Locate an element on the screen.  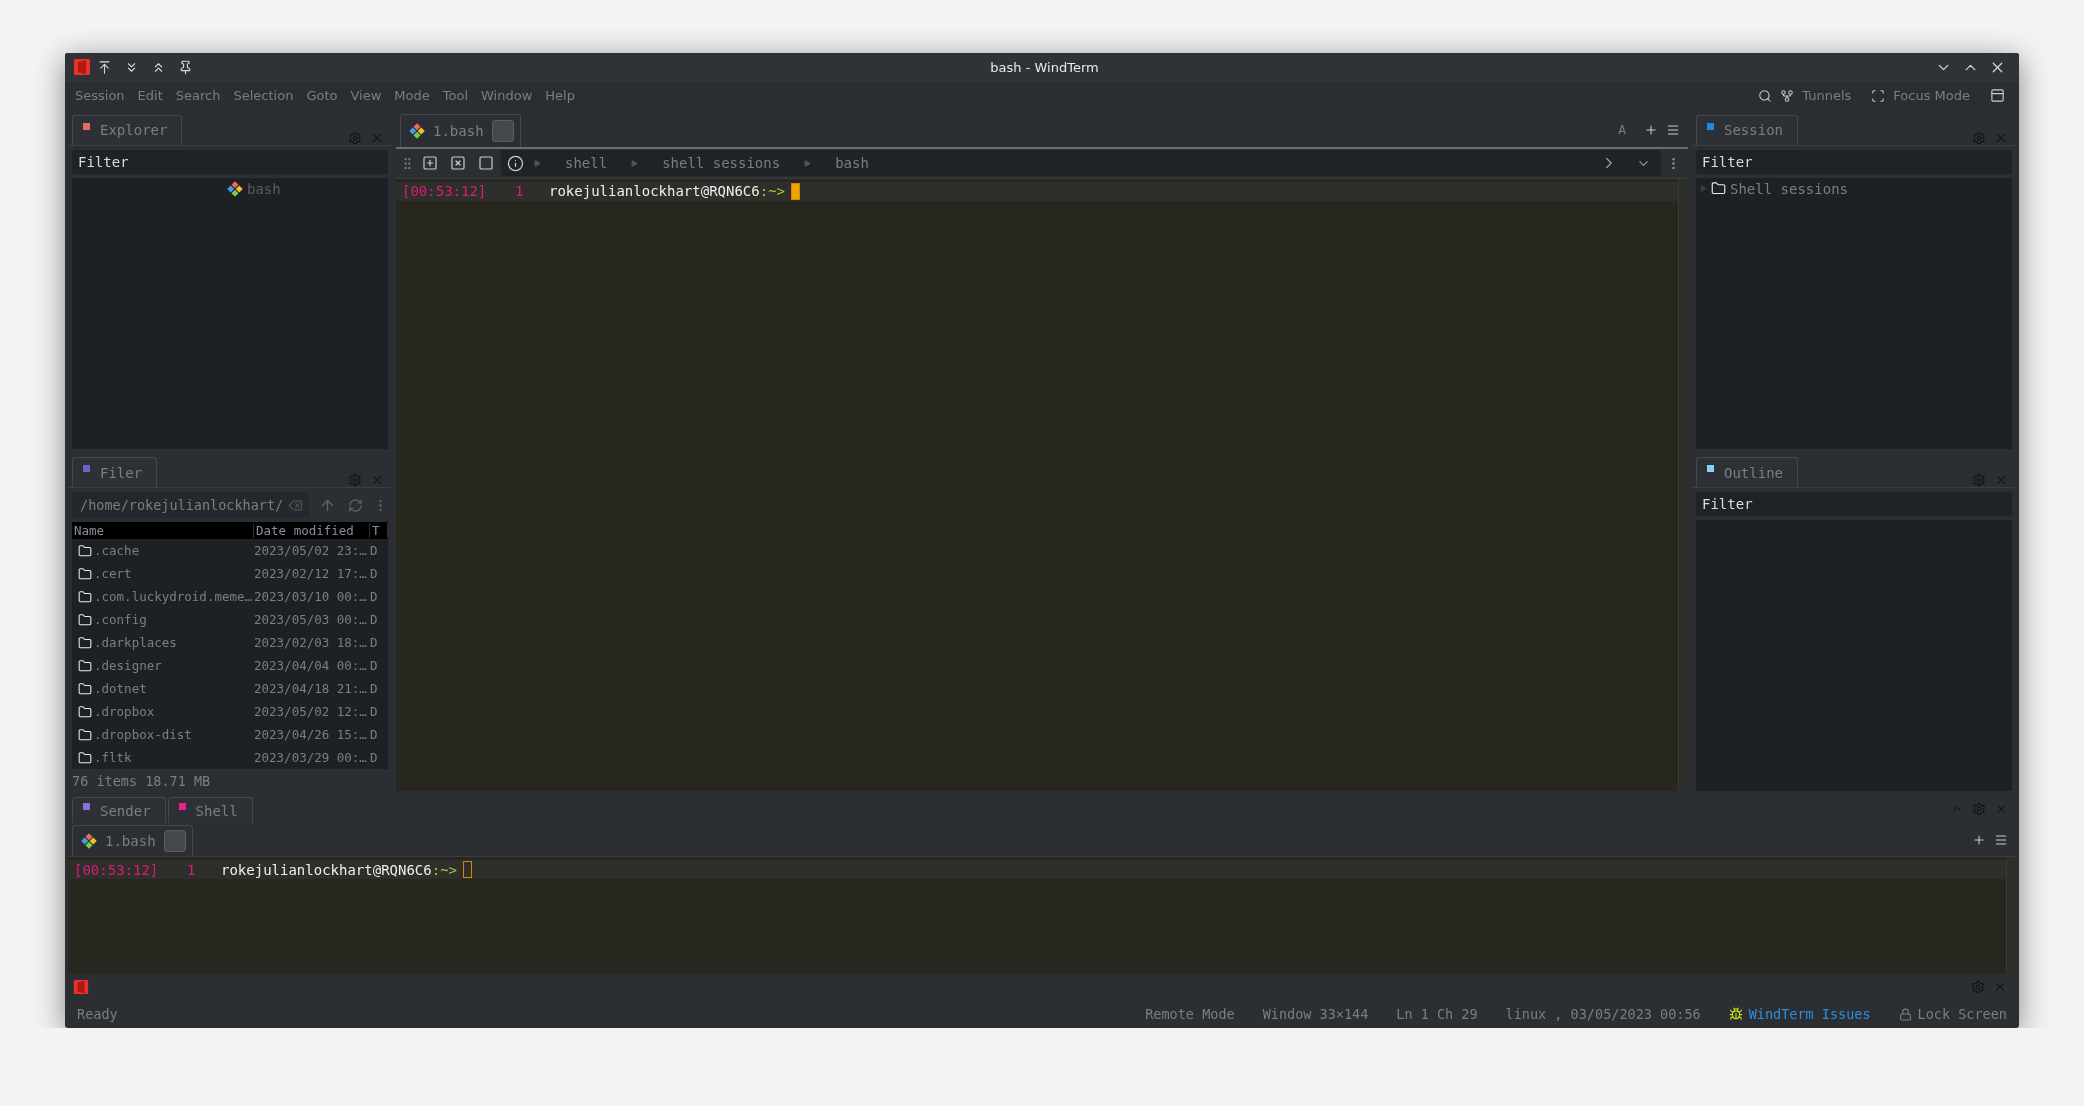
focus-icon is located at coordinates (1878, 95).